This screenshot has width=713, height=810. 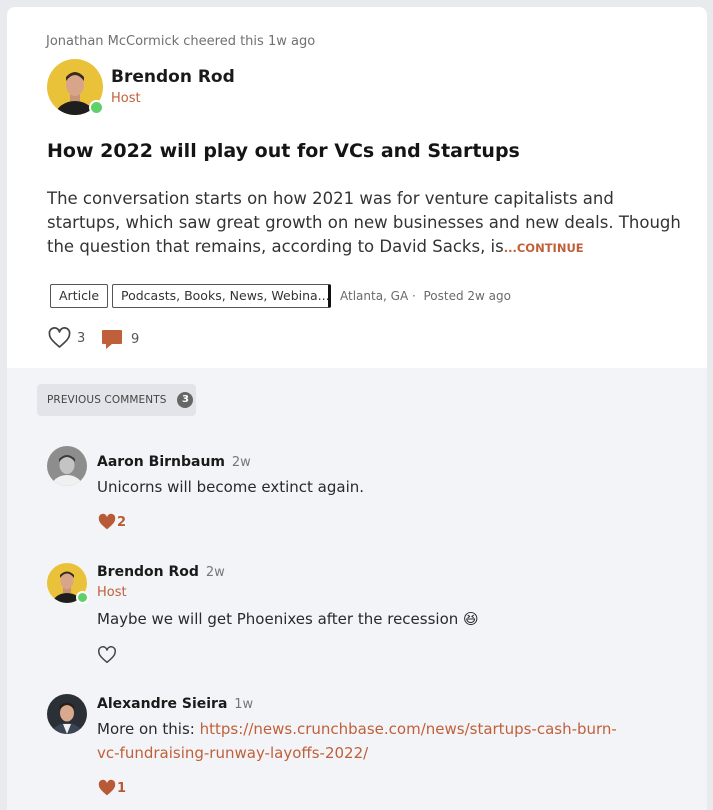 I want to click on comment-like-button: 1, so click(x=111, y=788).